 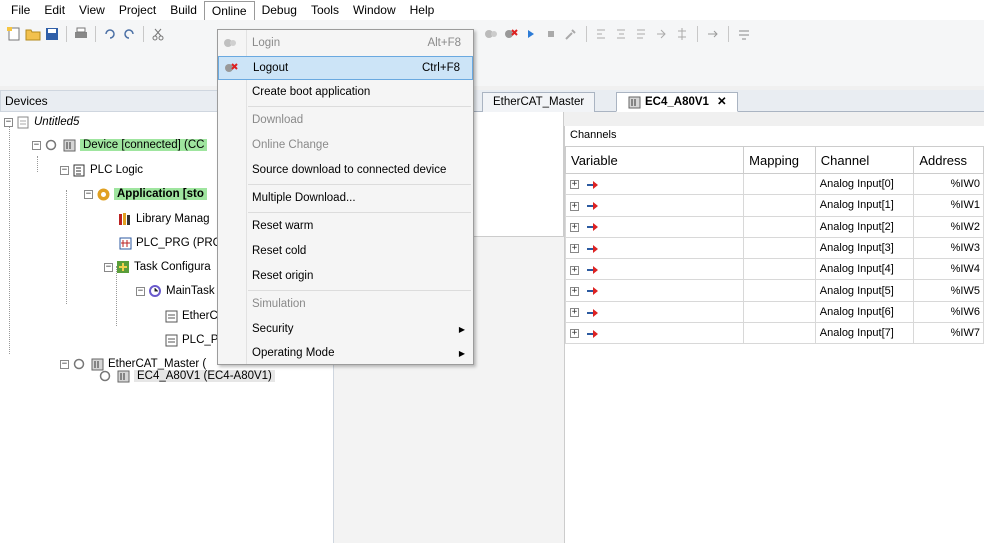 I want to click on tree-node-plc-prg-call: PLC_P, so click(x=191, y=340).